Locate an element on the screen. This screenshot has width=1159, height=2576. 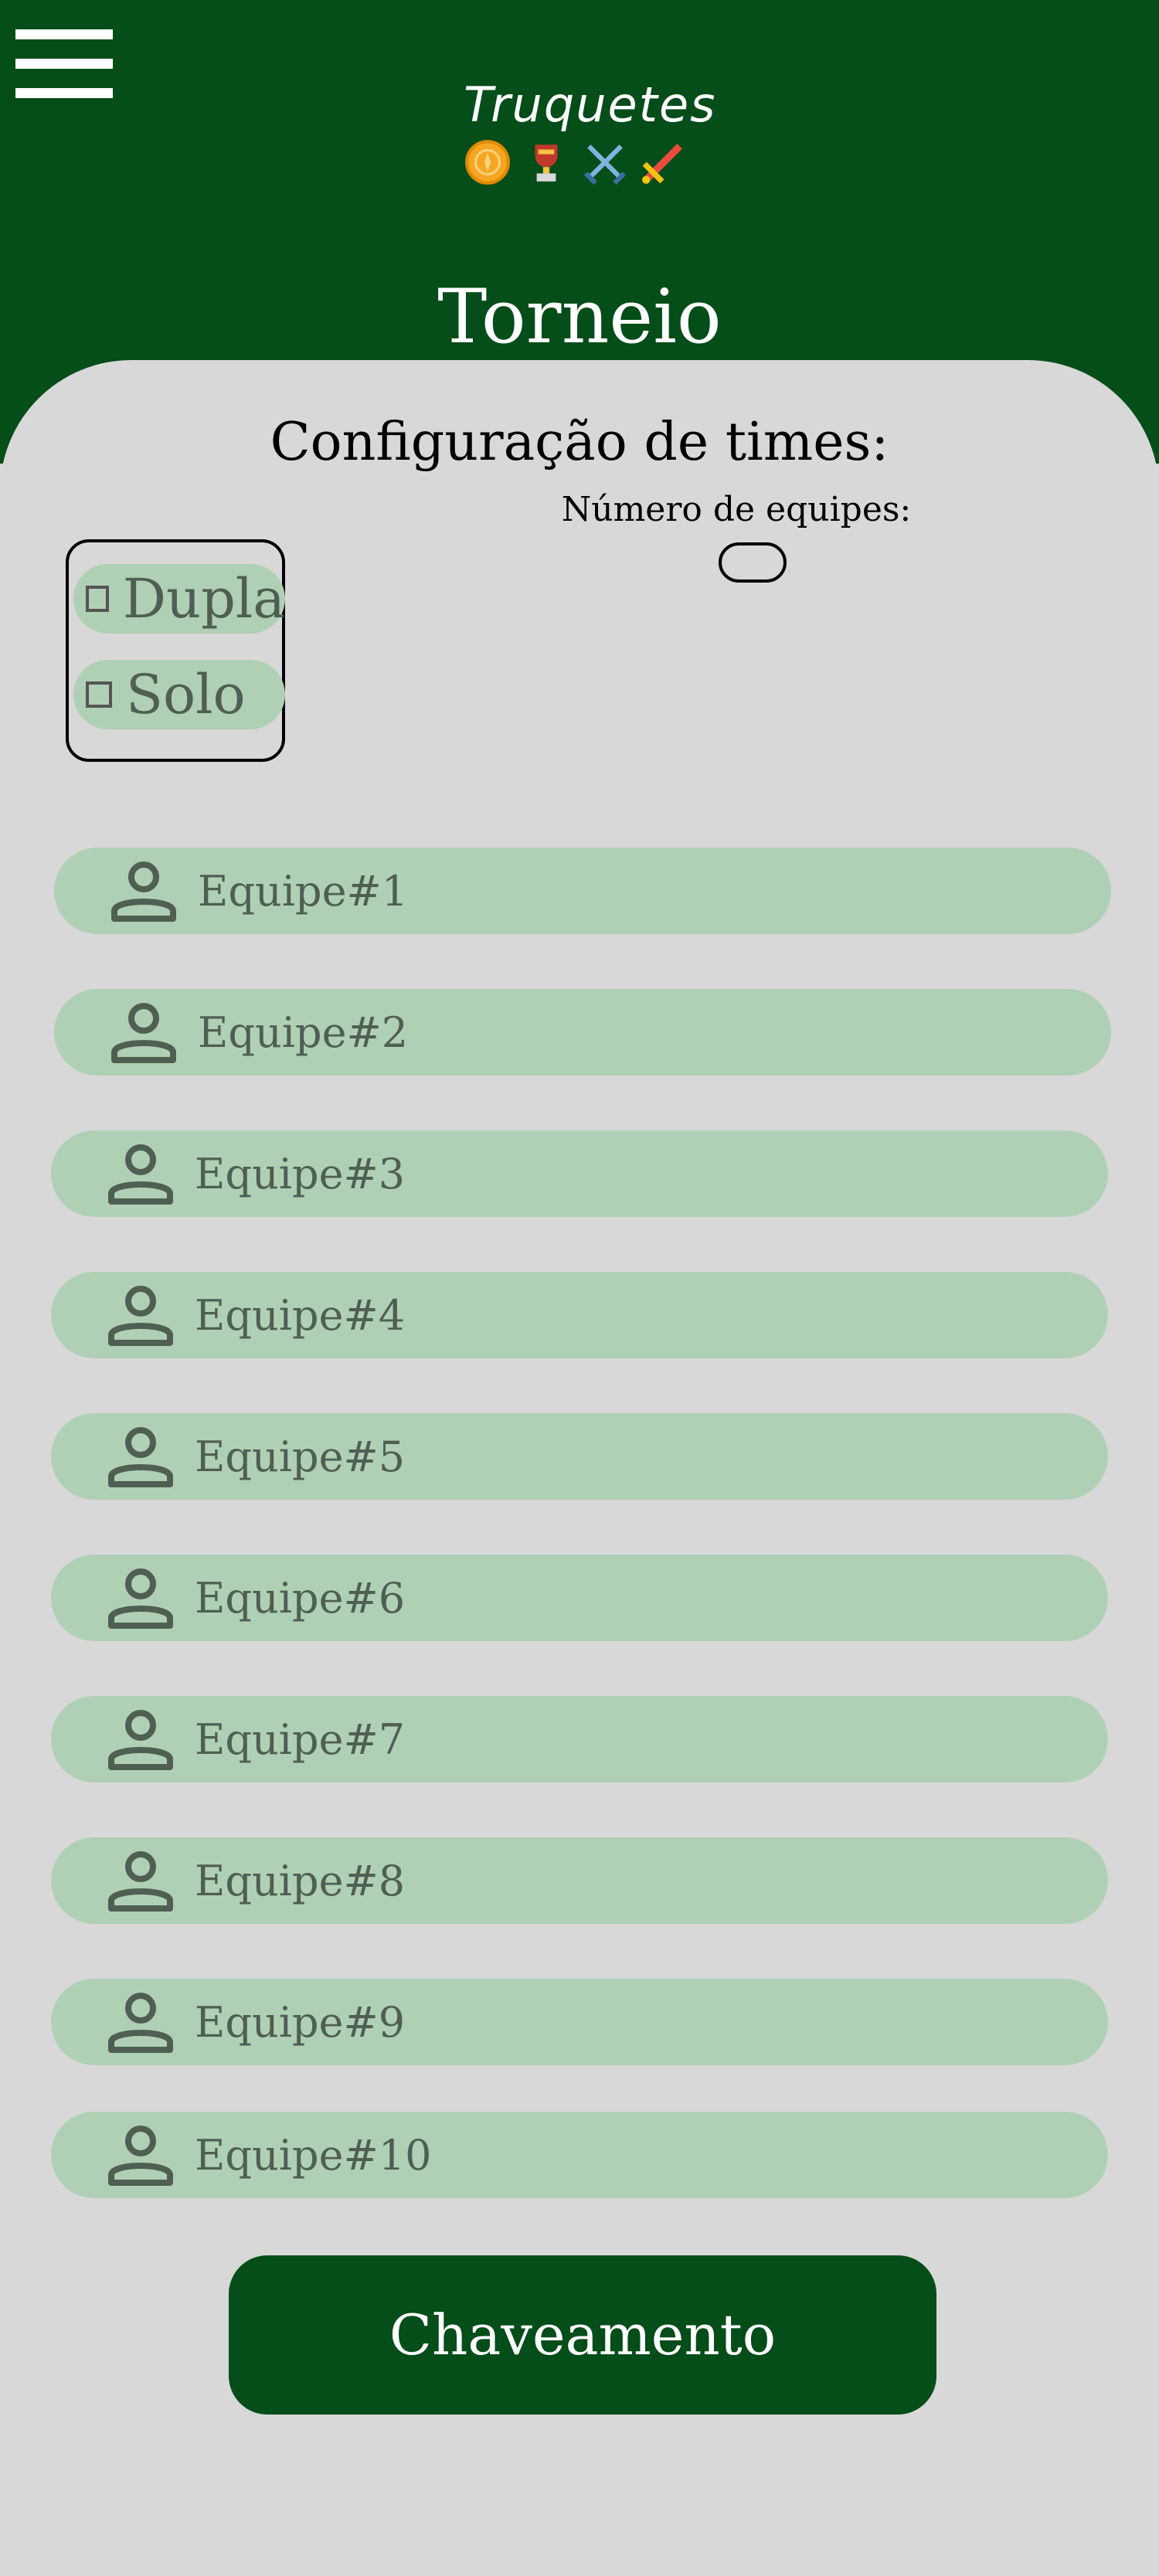
num-teams-input is located at coordinates (753, 562).